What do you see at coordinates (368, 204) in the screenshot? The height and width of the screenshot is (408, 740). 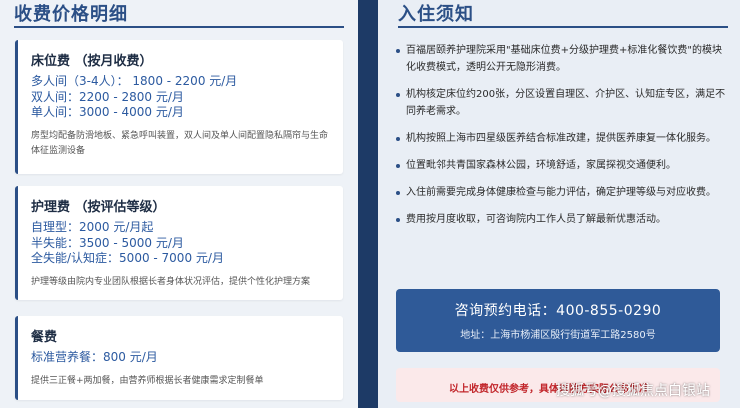 I see `panel-divider` at bounding box center [368, 204].